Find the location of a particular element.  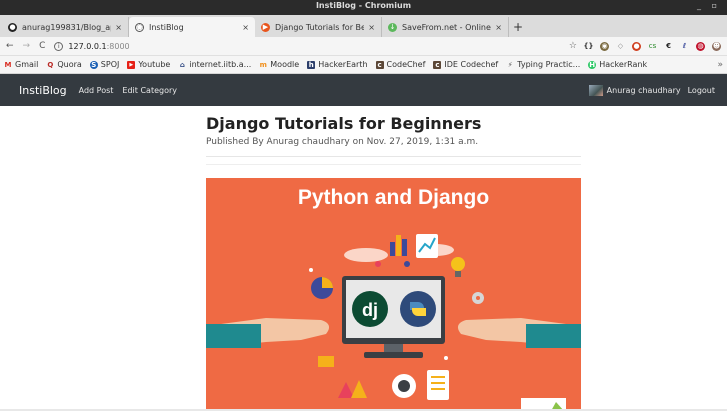

json-extension-icon: {} is located at coordinates (589, 46).